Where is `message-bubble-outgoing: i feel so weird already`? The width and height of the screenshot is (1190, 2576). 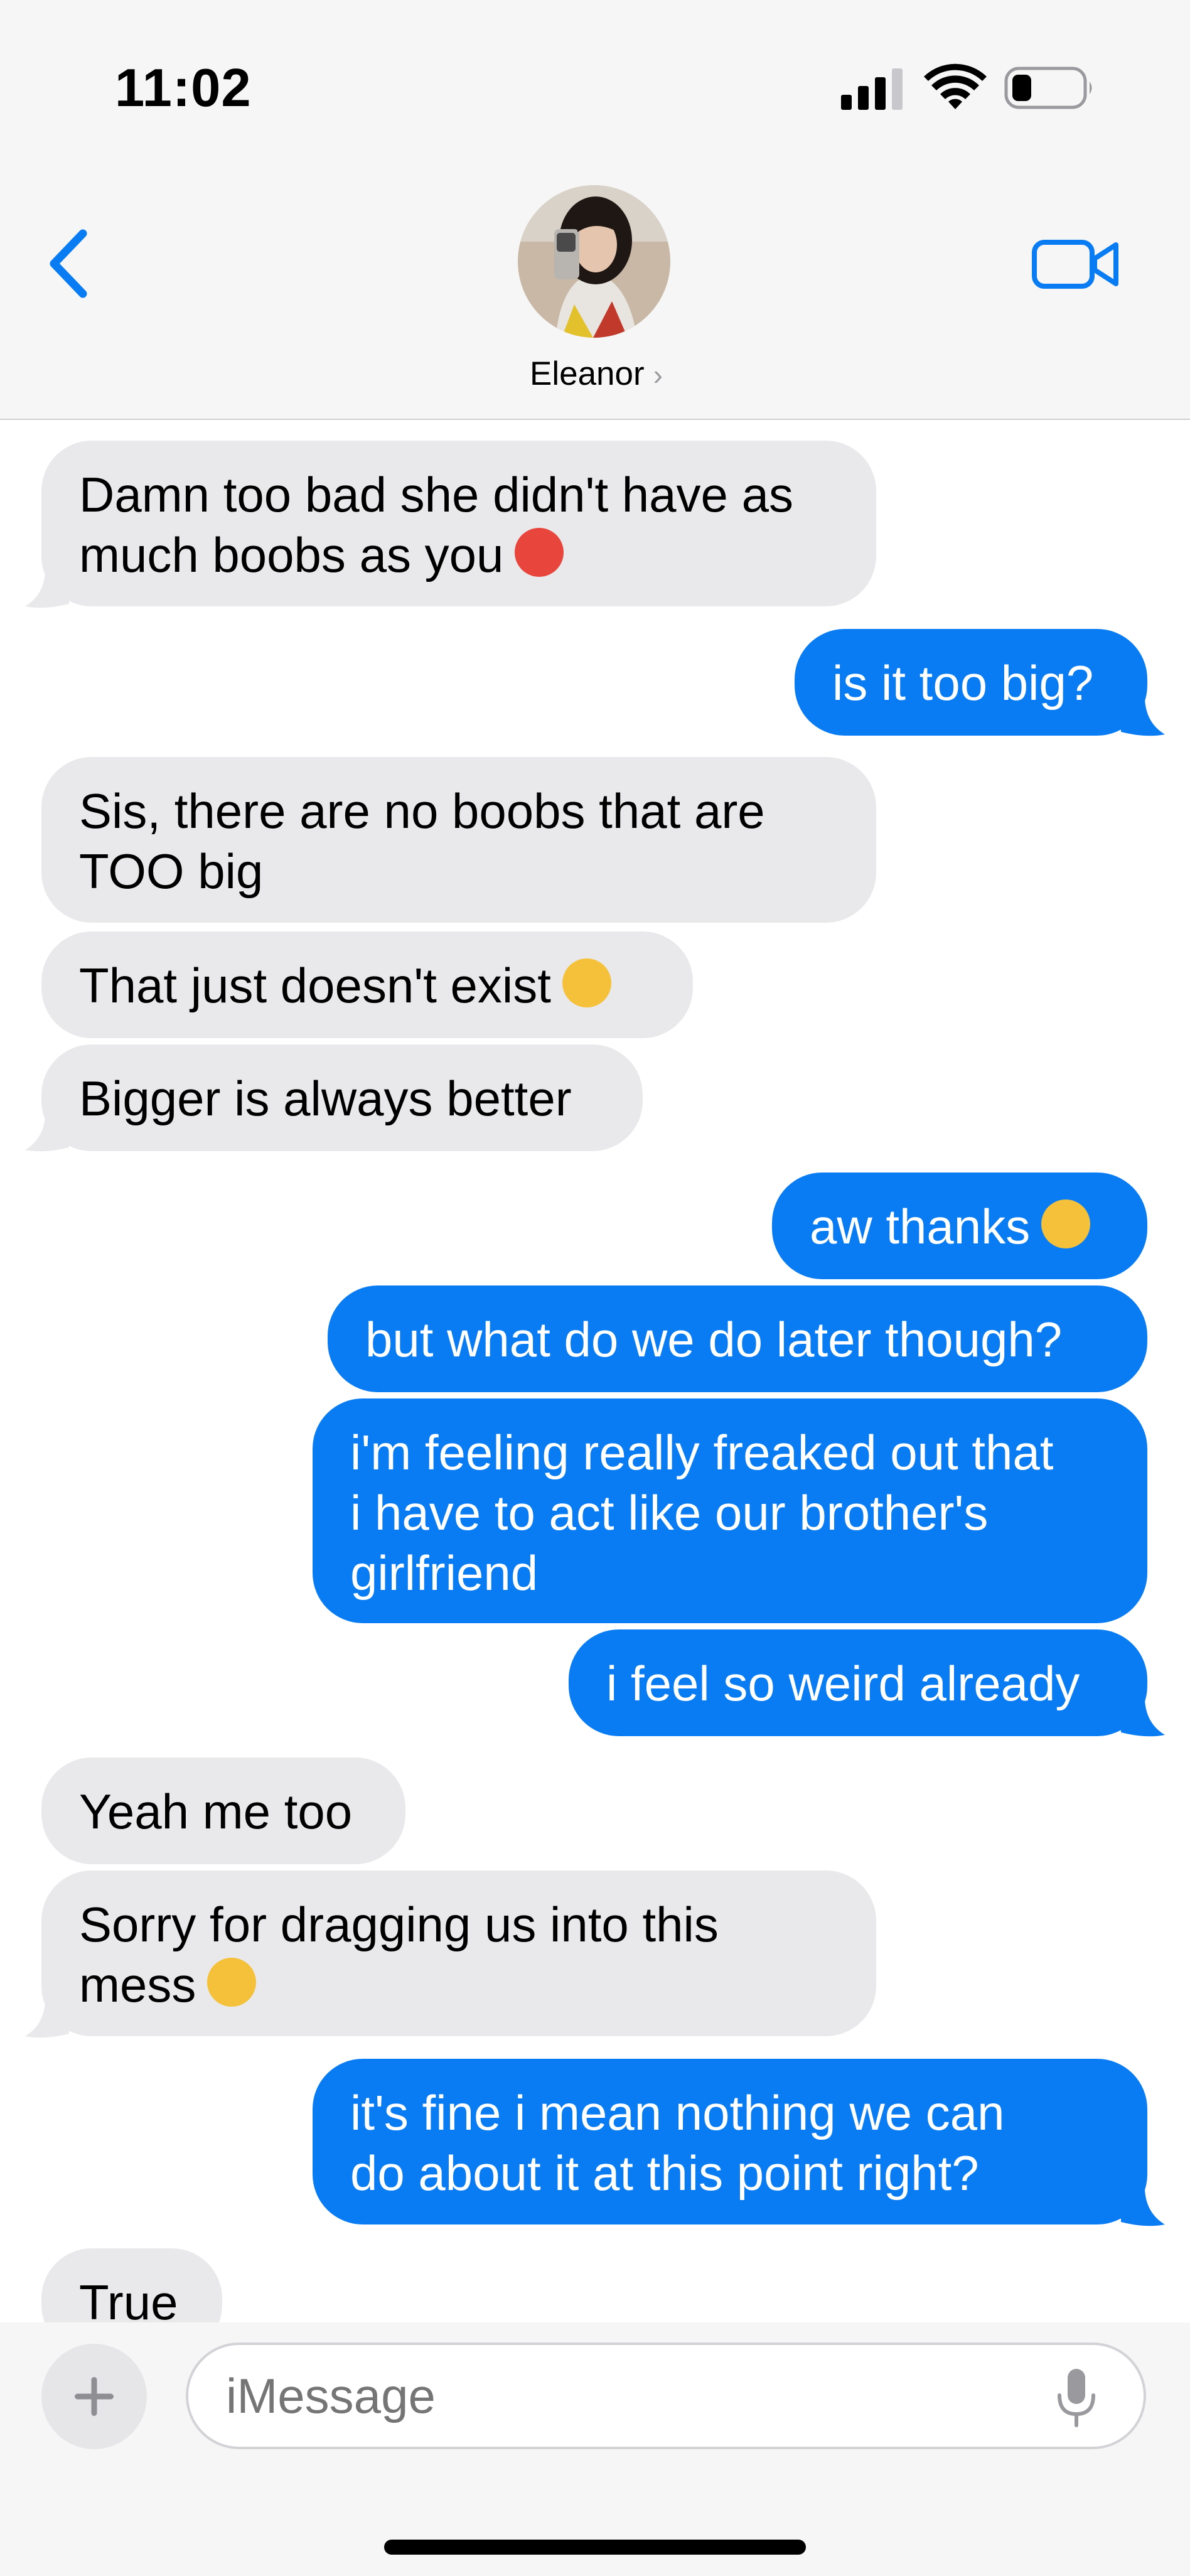
message-bubble-outgoing: i feel so weird already is located at coordinates (858, 1682).